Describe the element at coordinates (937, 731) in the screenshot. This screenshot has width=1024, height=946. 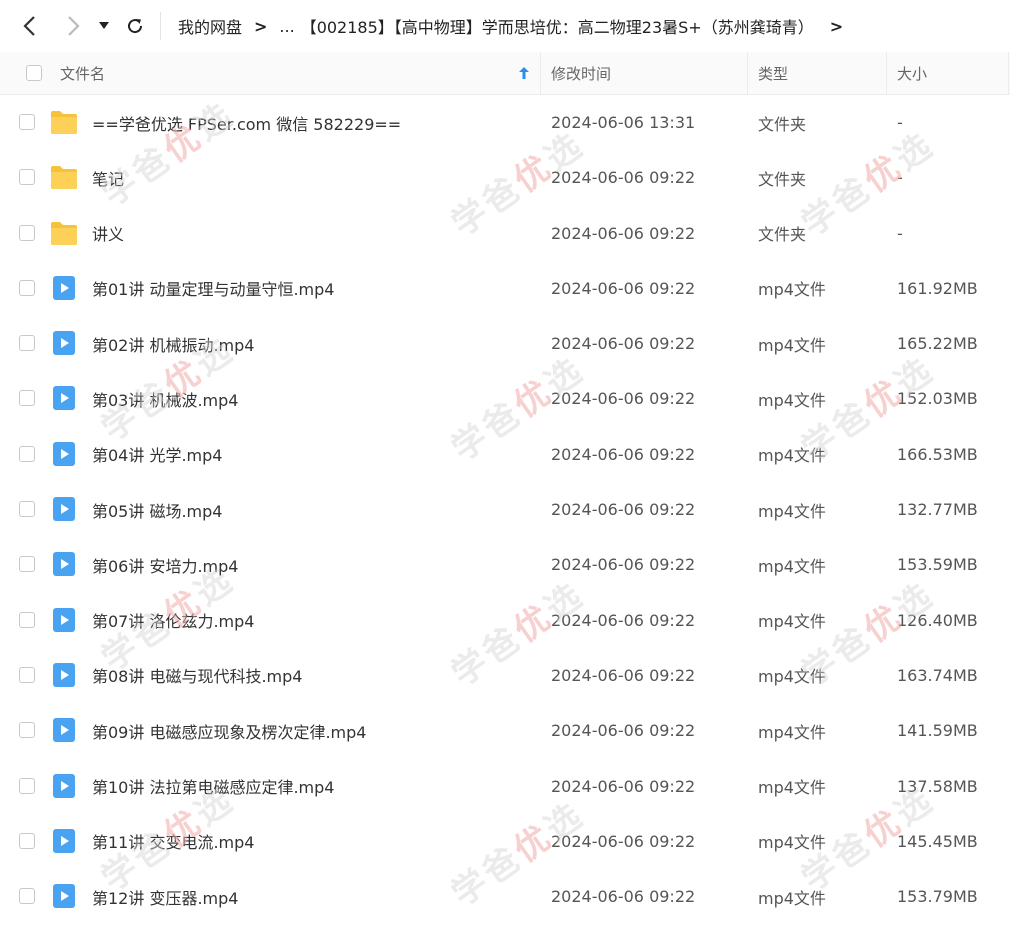
I see `file-size: 141.59MB` at that location.